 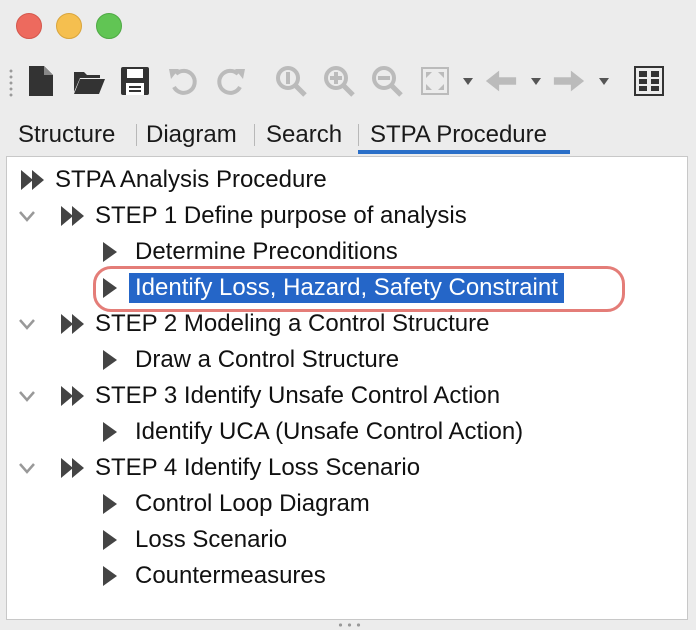 I want to click on back-icon, so click(x=501, y=81).